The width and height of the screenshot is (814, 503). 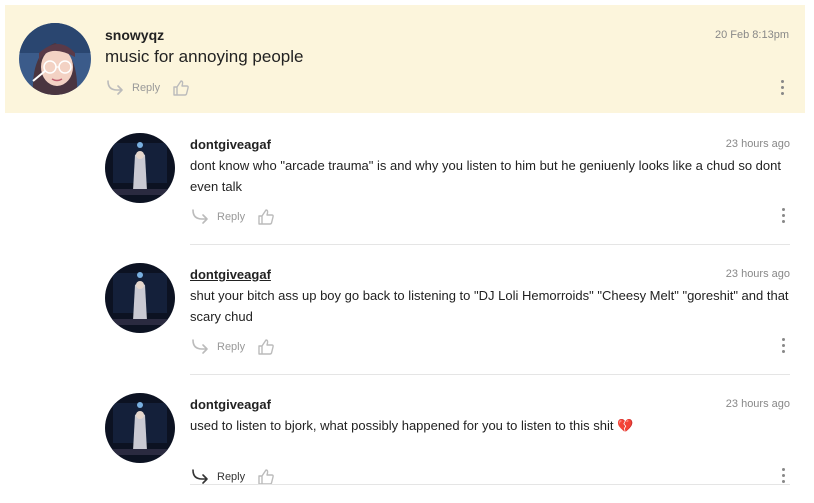 What do you see at coordinates (204, 56) in the screenshot?
I see `comment-text: music for annoying people` at bounding box center [204, 56].